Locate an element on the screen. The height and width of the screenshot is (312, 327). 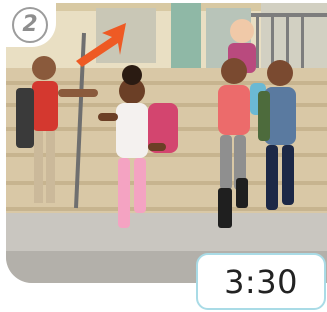
step-number: 2 is located at coordinates (30, 24).